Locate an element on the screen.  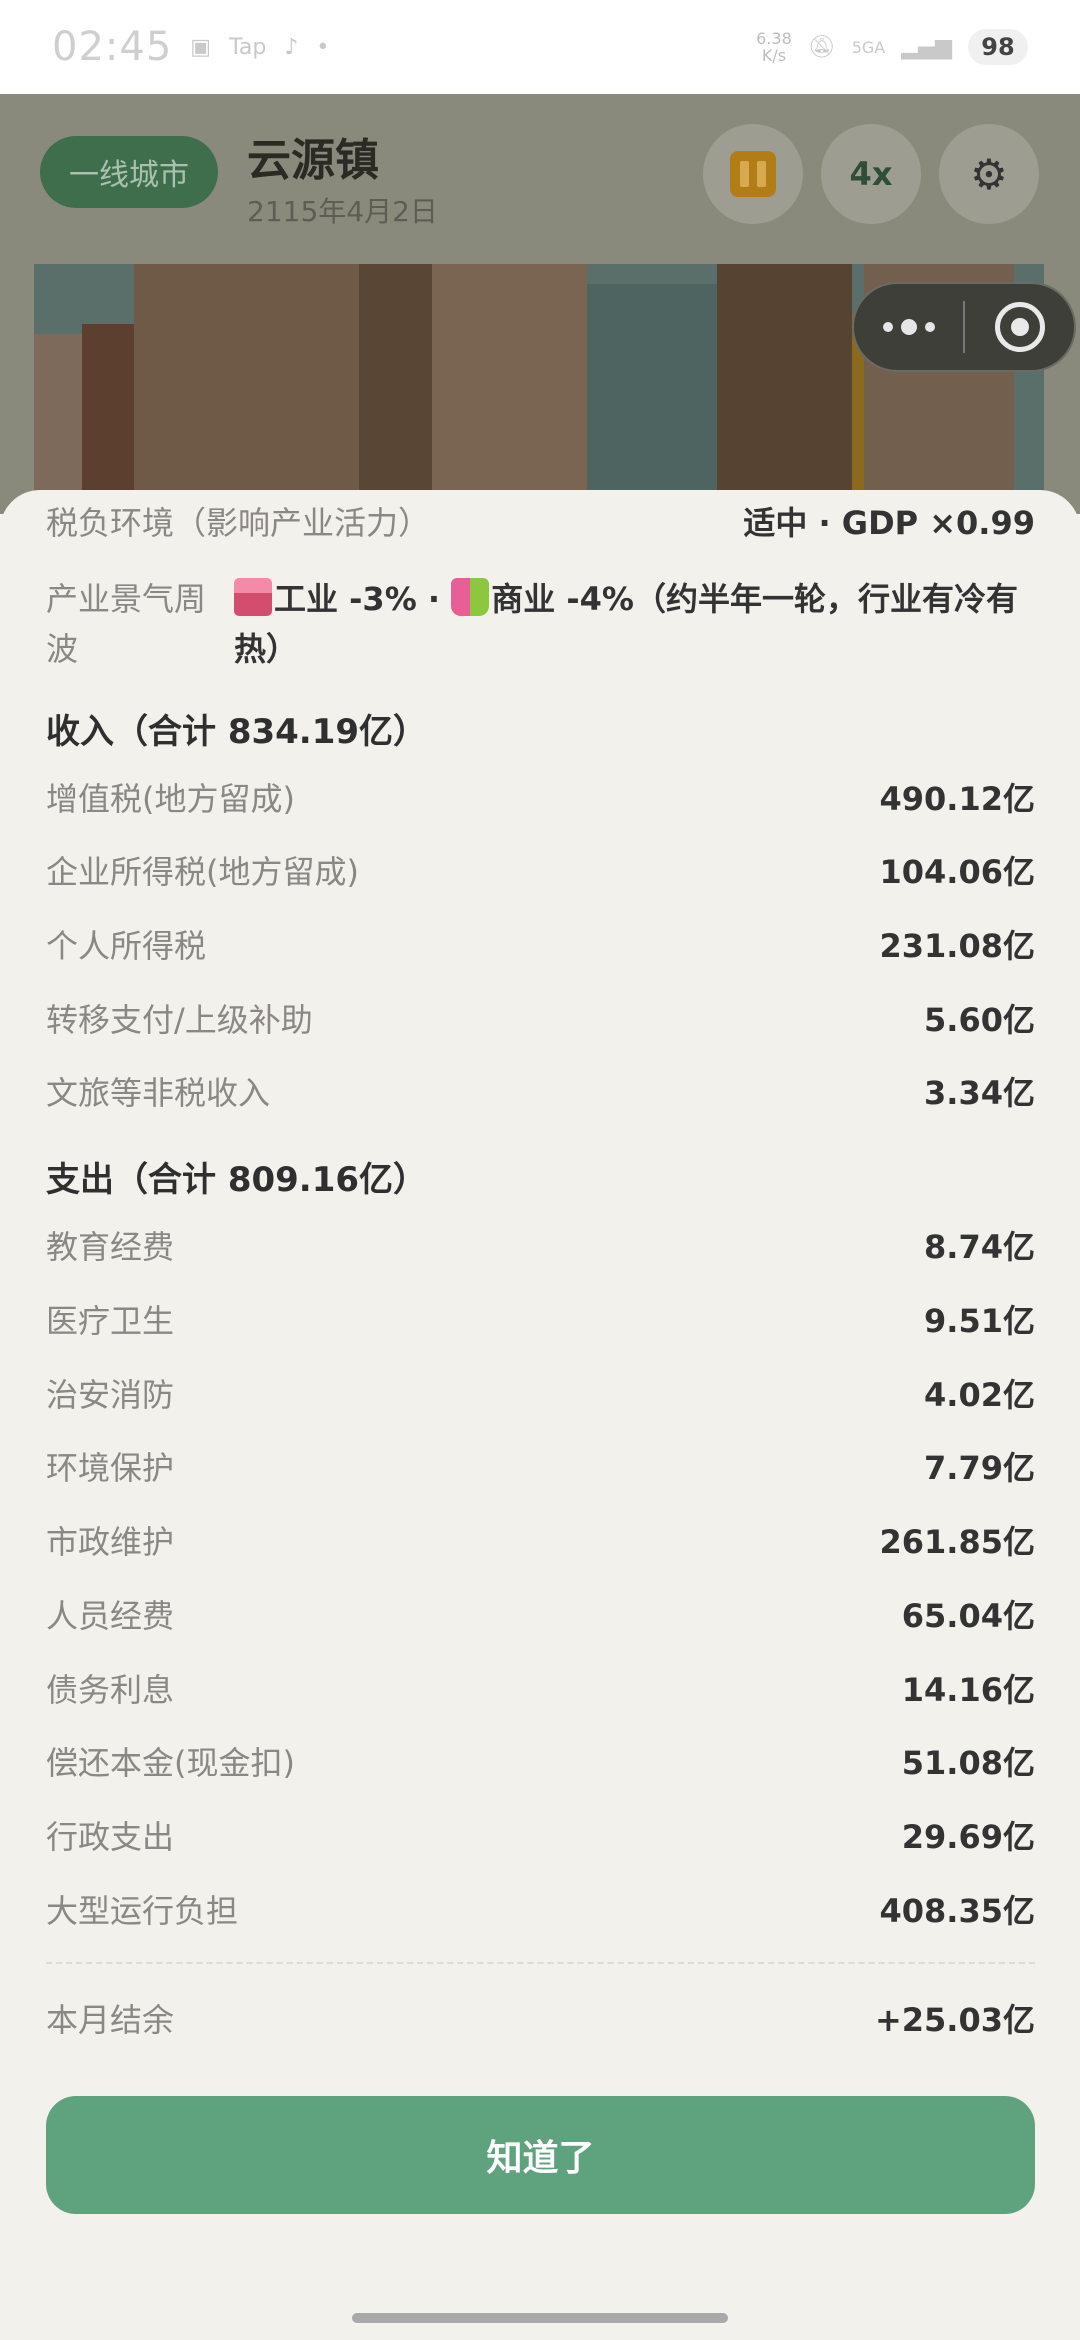
more-icon is located at coordinates (908, 327).